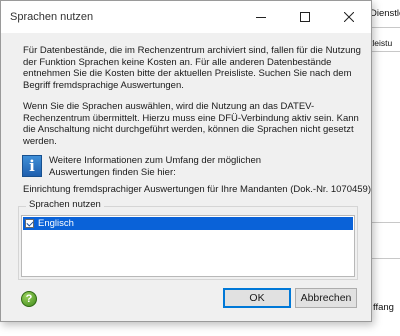 This screenshot has width=400, height=336. I want to click on info-icon: i, so click(32, 166).